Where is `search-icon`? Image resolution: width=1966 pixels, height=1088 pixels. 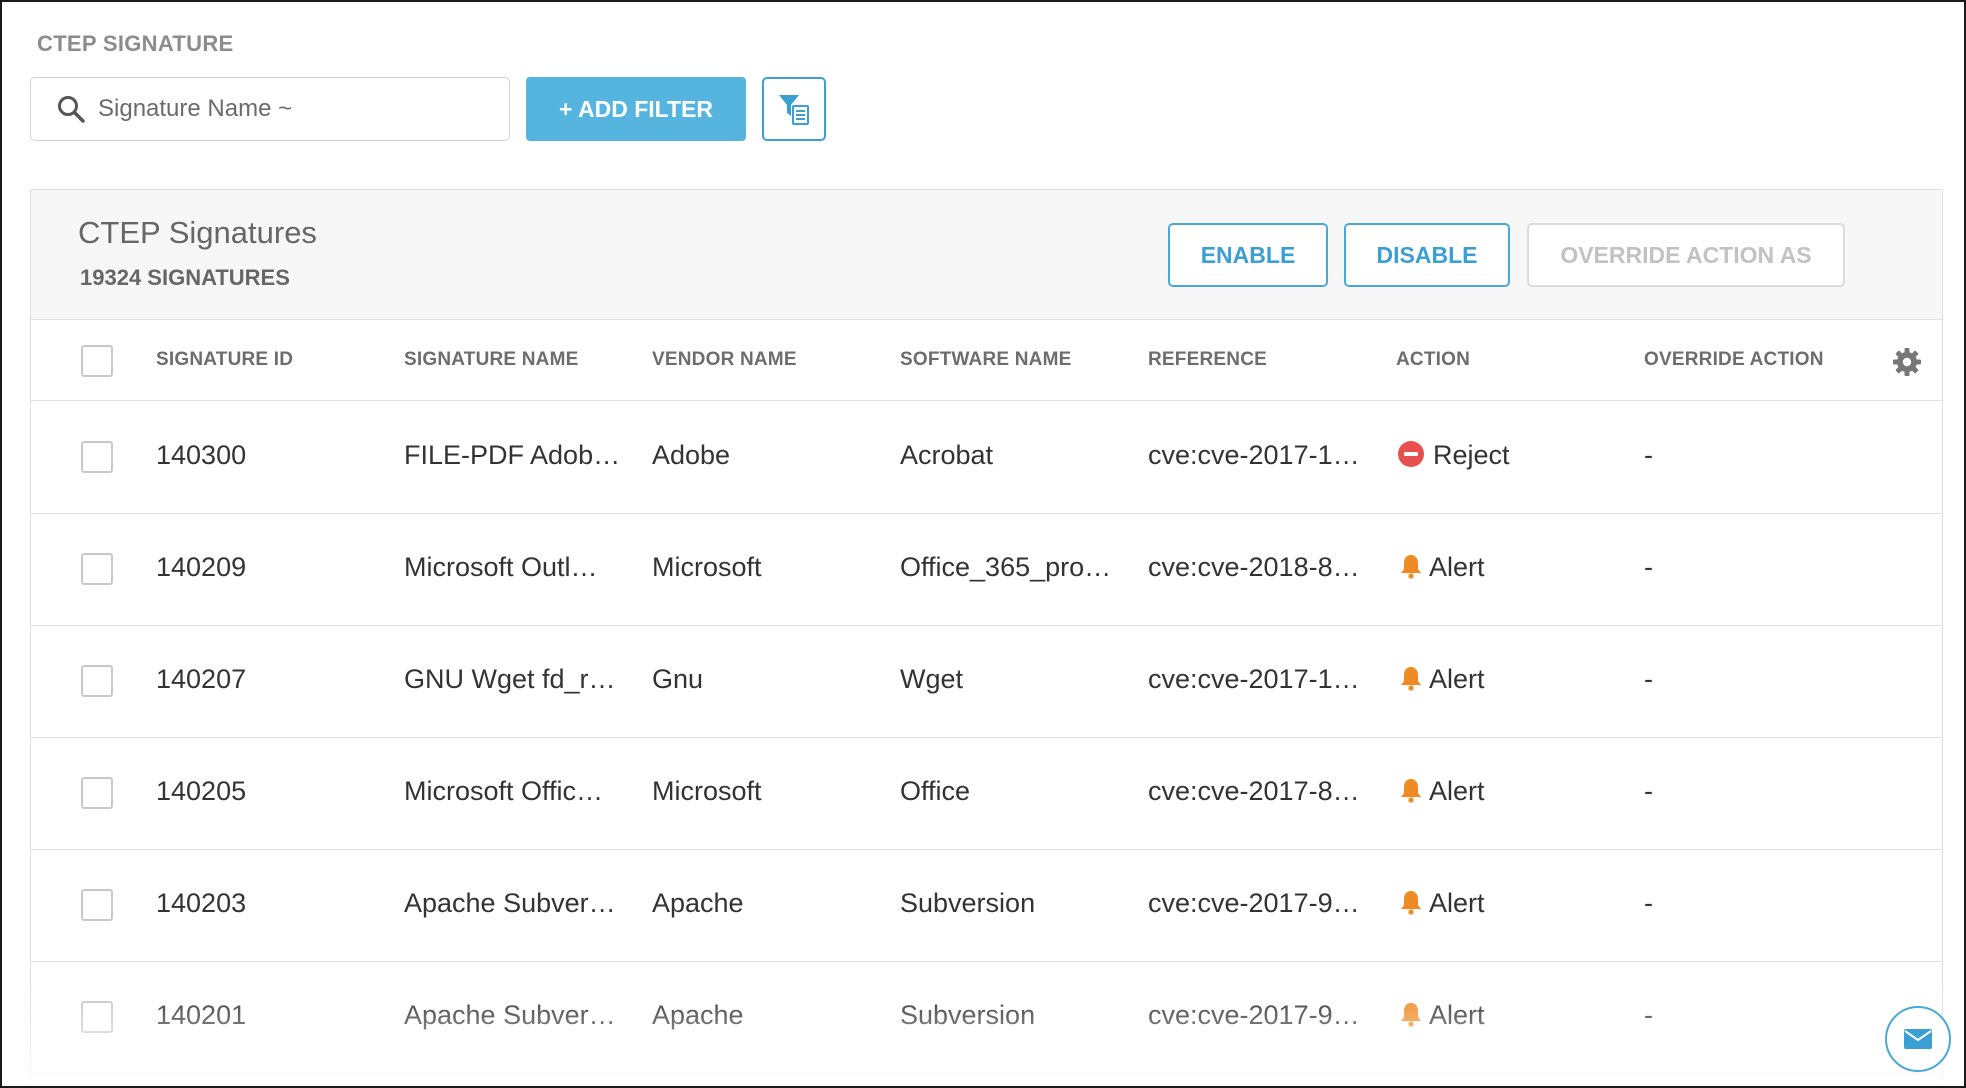 search-icon is located at coordinates (71, 109).